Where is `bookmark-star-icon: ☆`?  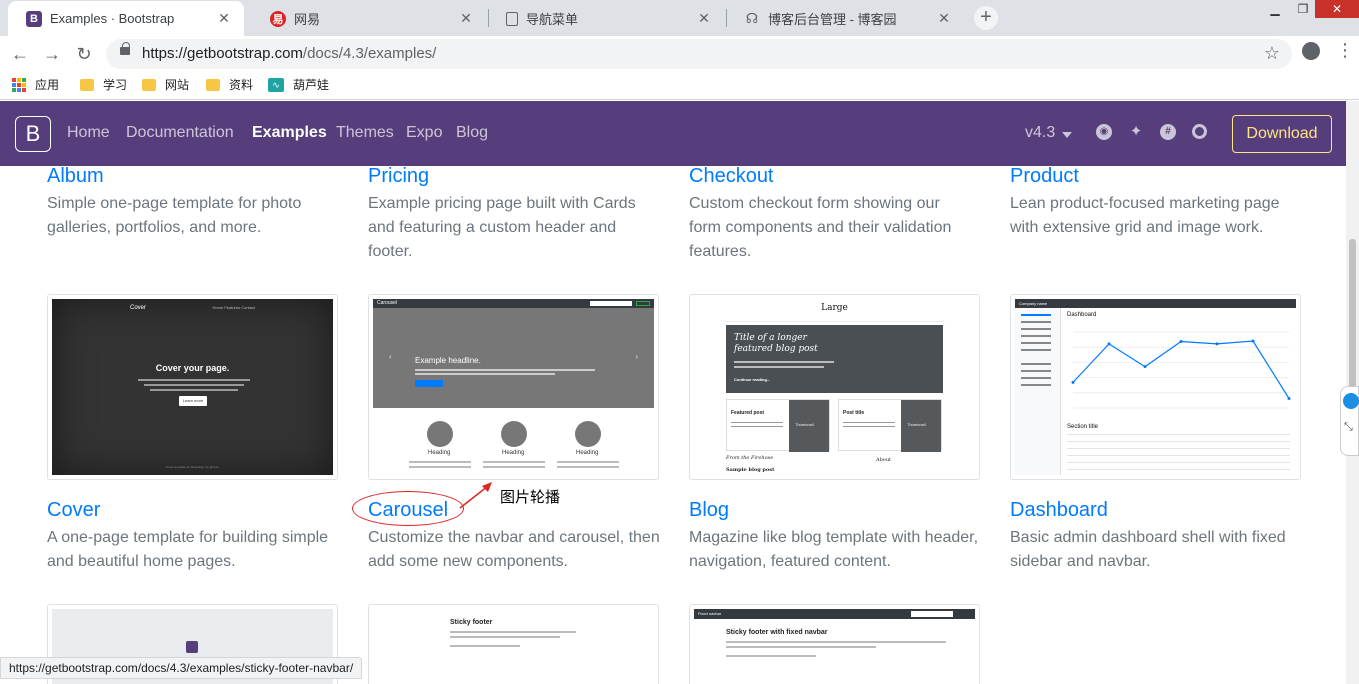
bookmark-star-icon: ☆ is located at coordinates (1272, 53).